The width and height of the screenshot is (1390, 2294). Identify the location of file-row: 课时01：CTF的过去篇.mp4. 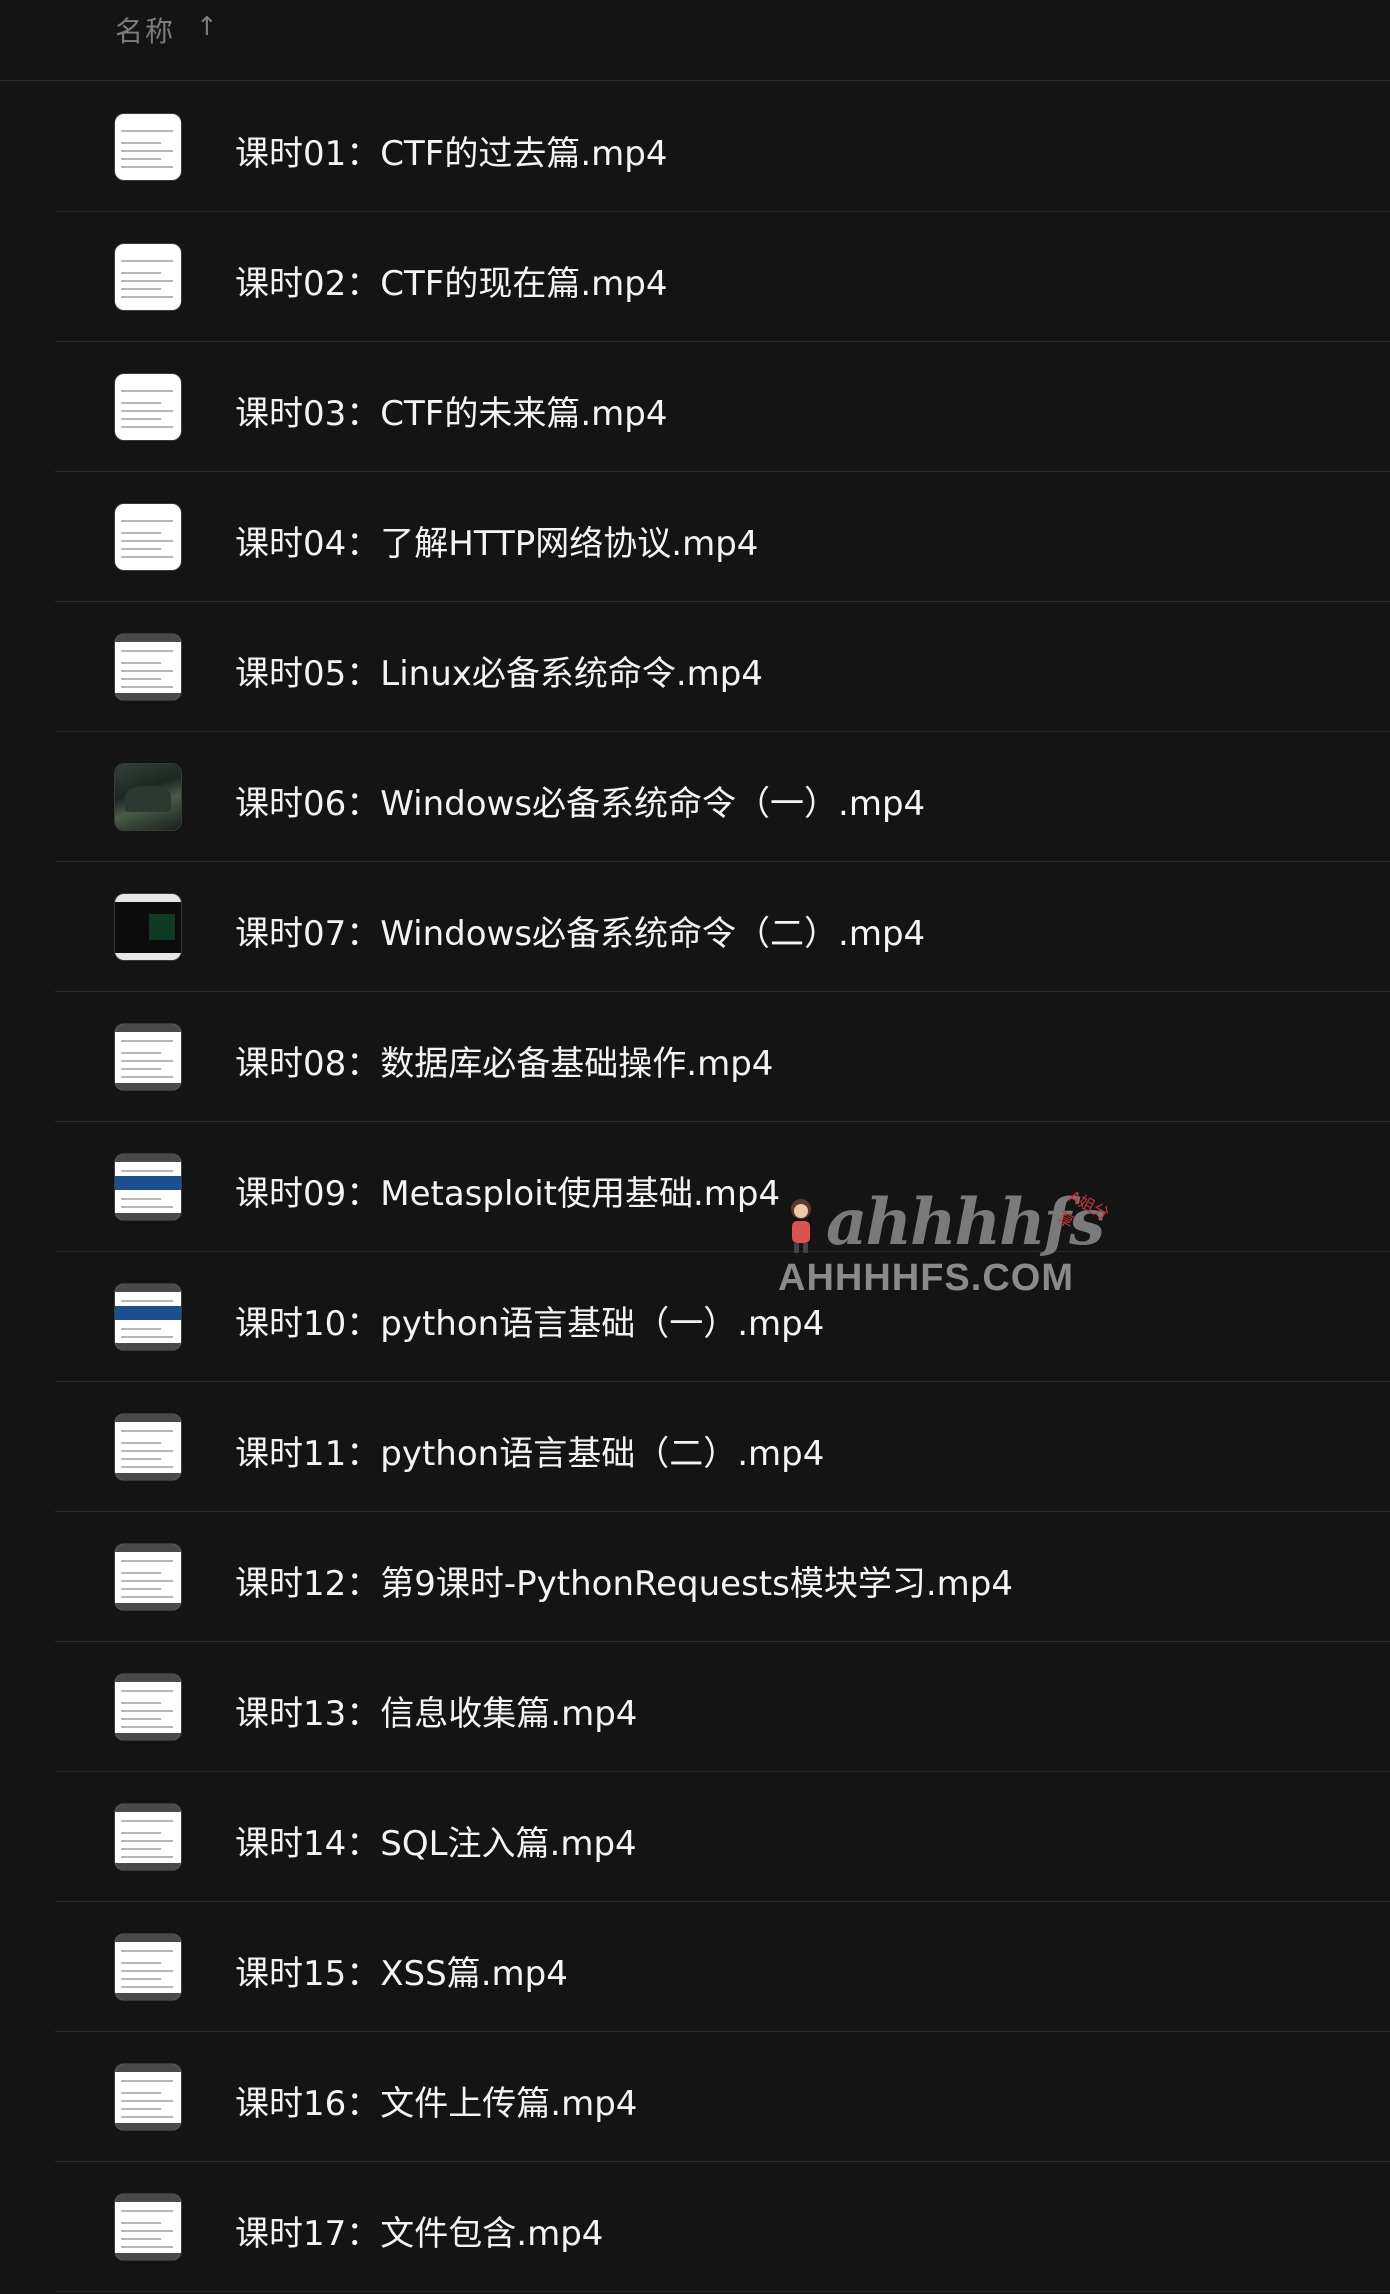
(722, 147).